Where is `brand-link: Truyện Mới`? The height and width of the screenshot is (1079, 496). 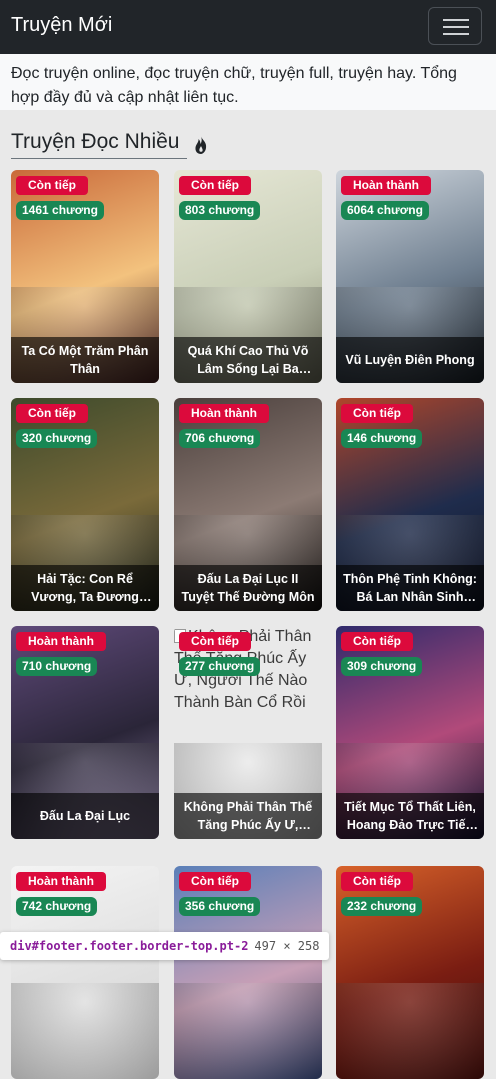
brand-link: Truyện Mới is located at coordinates (61, 25).